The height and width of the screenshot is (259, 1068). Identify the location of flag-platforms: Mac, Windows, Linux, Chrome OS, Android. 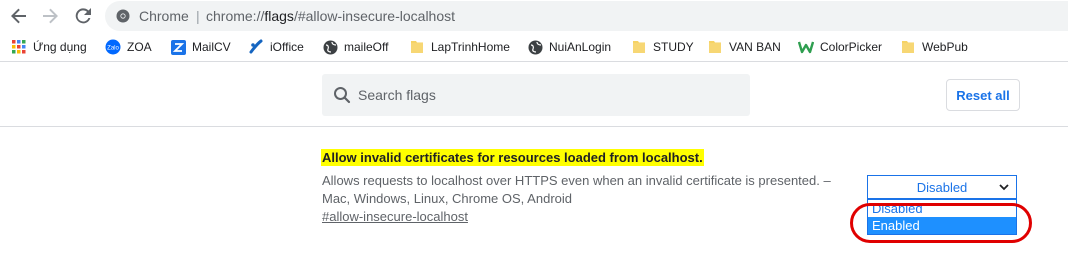
(447, 198).